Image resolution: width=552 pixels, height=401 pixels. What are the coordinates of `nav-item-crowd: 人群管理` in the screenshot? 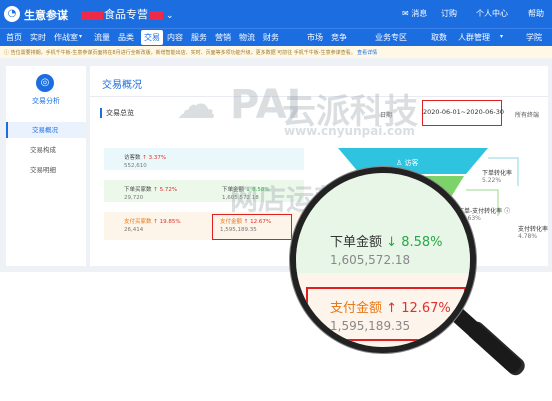 It's located at (474, 37).